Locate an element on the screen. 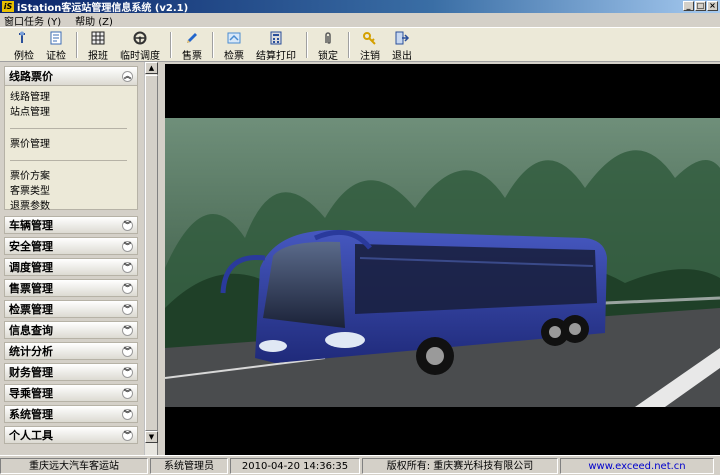 The image size is (720, 475). nav-section-system: 系统管理 ︾ is located at coordinates (71, 414).